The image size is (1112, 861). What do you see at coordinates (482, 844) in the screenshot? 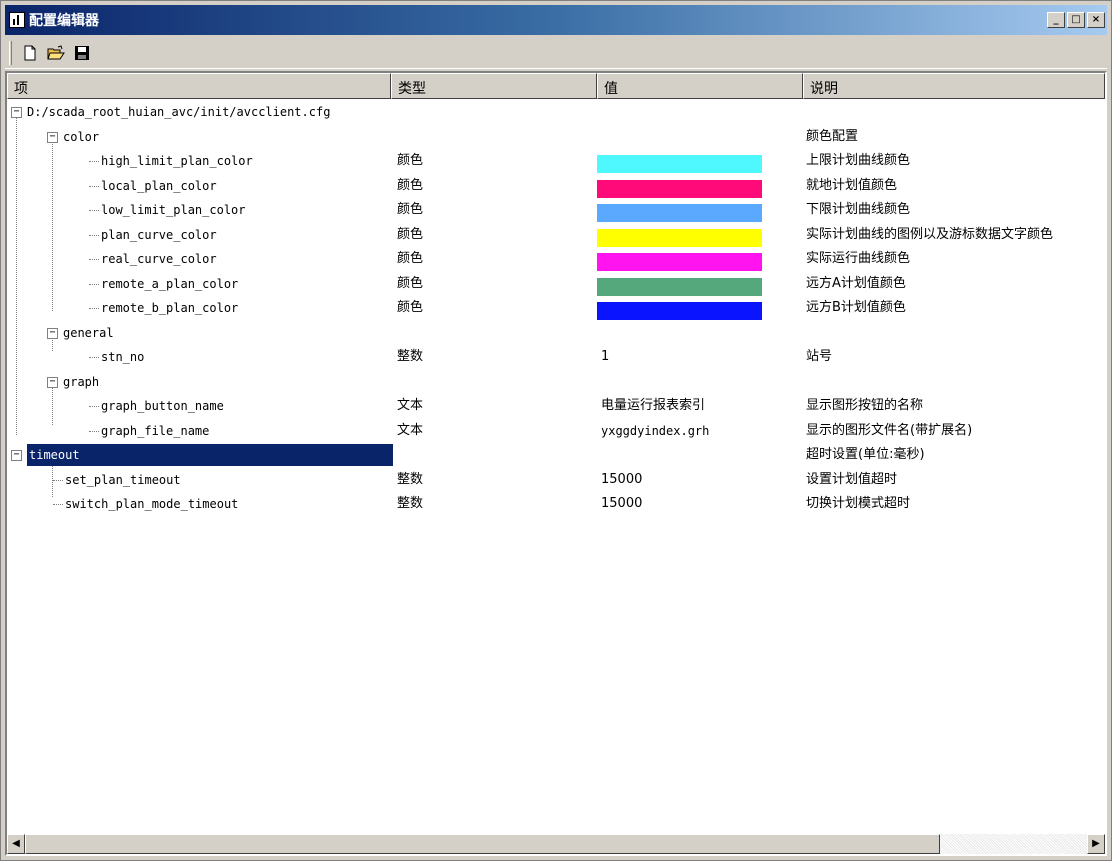
I see `scrollbar-thumb` at bounding box center [482, 844].